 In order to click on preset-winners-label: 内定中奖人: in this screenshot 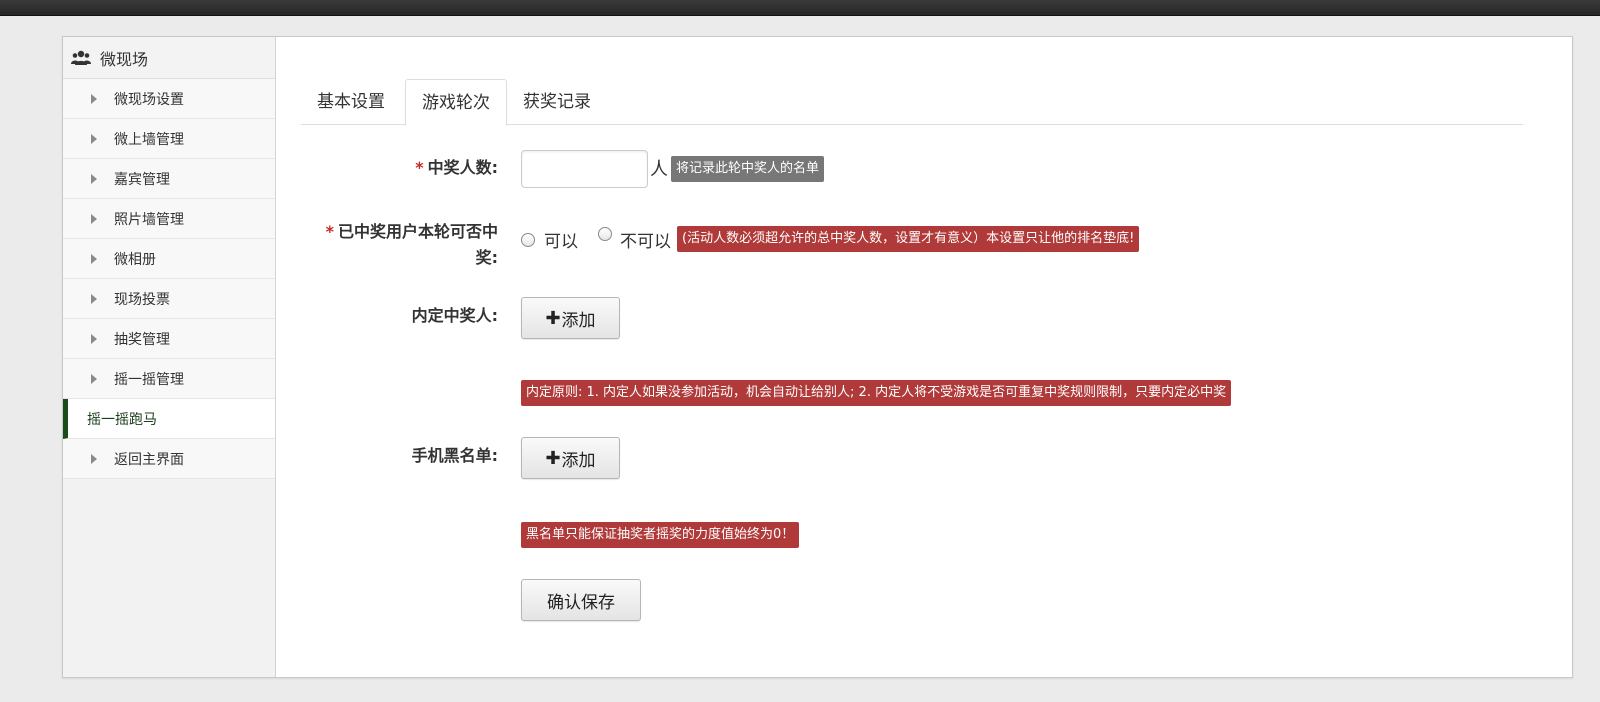, I will do `click(454, 315)`.